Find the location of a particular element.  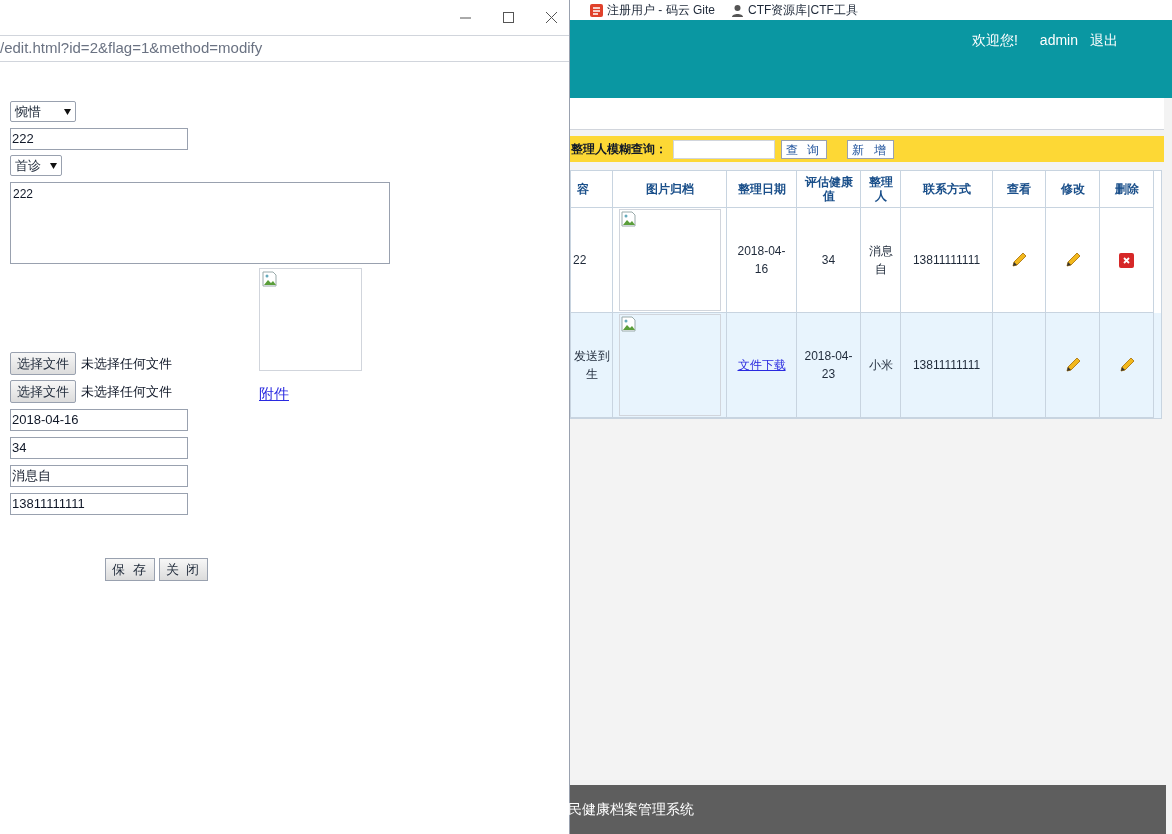

file-download-link: 文件下载 is located at coordinates (761, 365).